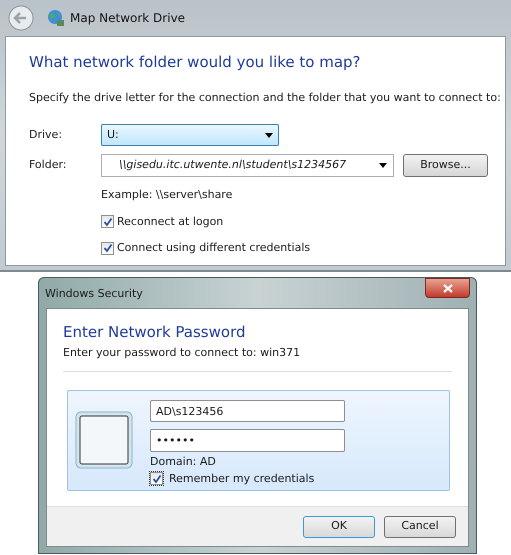 Image resolution: width=511 pixels, height=555 pixels. What do you see at coordinates (94, 294) in the screenshot?
I see `window-title: Windows Security` at bounding box center [94, 294].